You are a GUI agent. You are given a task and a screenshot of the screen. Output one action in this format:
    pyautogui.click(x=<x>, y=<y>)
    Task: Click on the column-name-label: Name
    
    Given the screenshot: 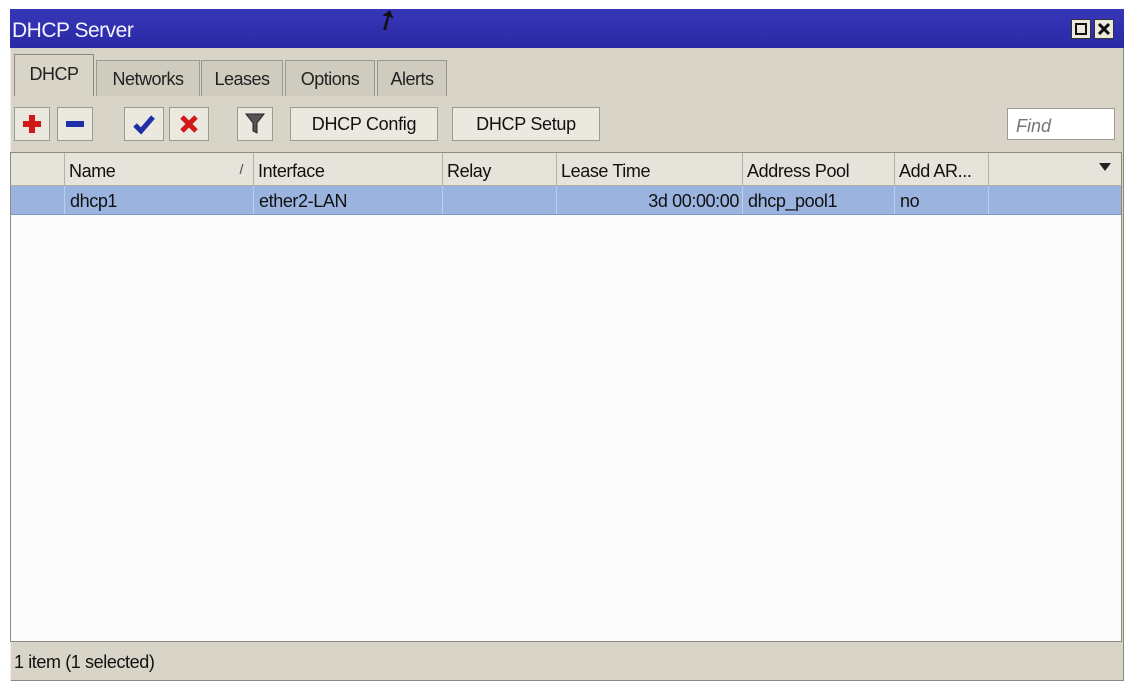 What is the action you would take?
    pyautogui.click(x=92, y=171)
    